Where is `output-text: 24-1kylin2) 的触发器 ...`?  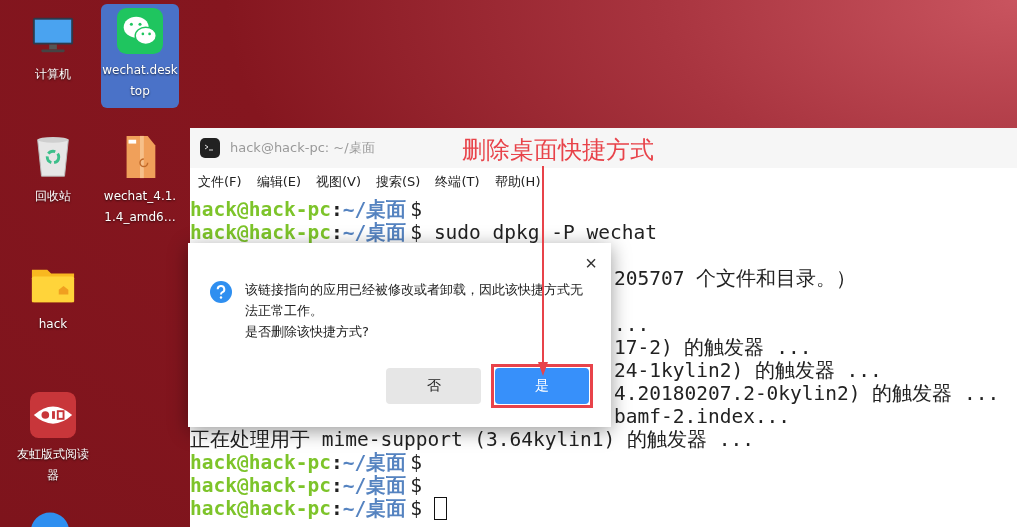
output-text: 24-1kylin2) 的触发器 ... is located at coordinates (748, 370).